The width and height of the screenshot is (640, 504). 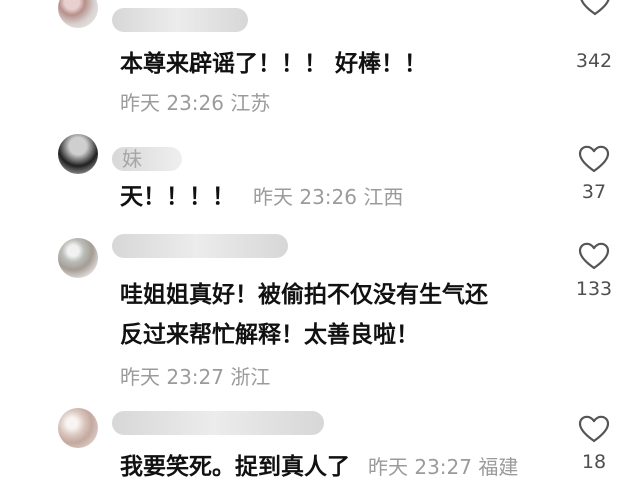 What do you see at coordinates (177, 197) in the screenshot?
I see `comment-text: 天！！！！` at bounding box center [177, 197].